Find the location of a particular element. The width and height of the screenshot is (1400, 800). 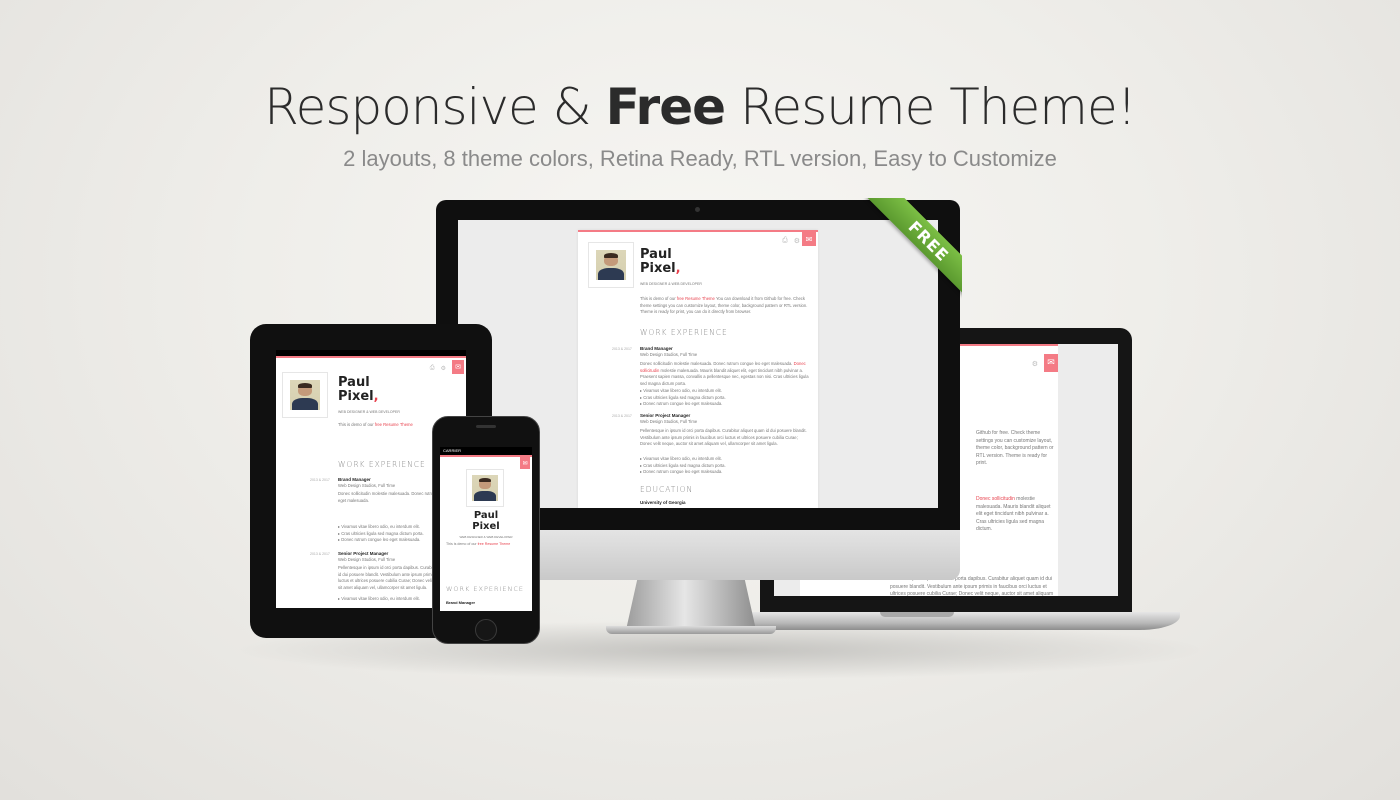

free-ribbon: FREE is located at coordinates (910, 250).